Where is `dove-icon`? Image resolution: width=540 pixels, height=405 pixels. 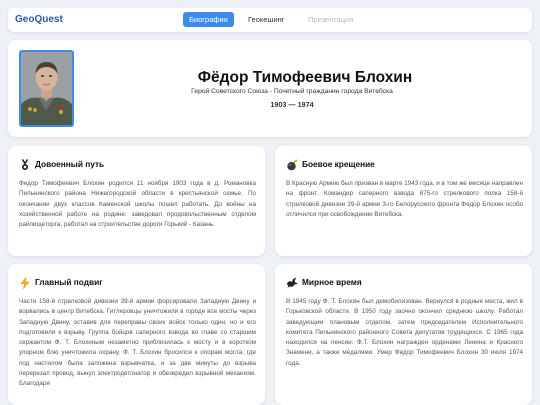
dove-icon is located at coordinates (292, 282).